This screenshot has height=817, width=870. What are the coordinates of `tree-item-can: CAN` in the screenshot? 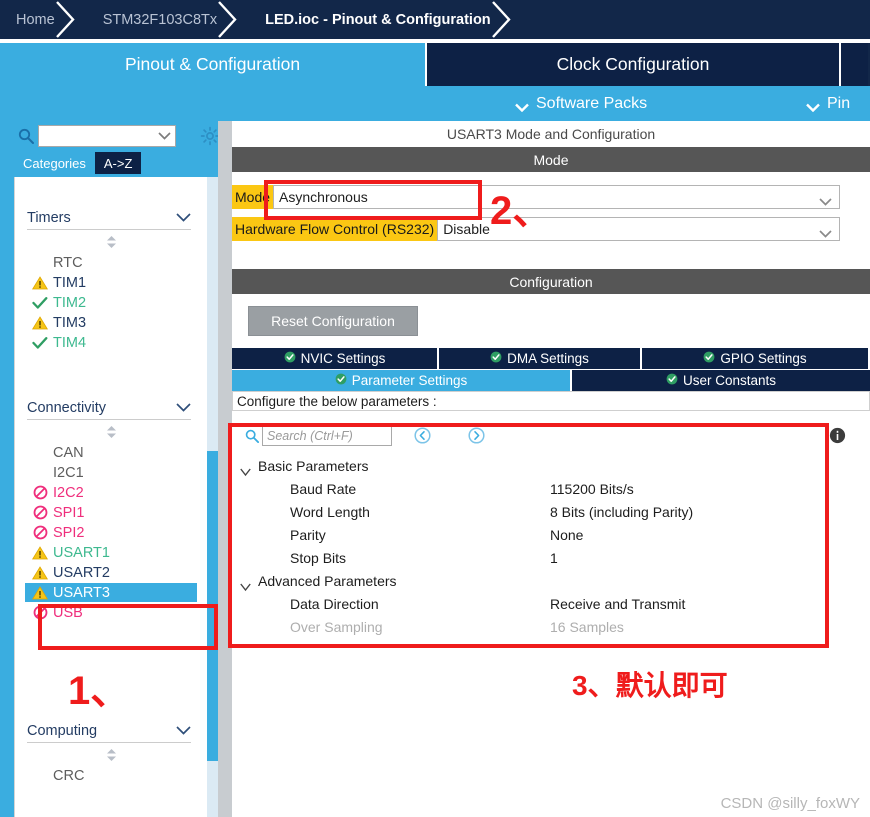 It's located at (56, 452).